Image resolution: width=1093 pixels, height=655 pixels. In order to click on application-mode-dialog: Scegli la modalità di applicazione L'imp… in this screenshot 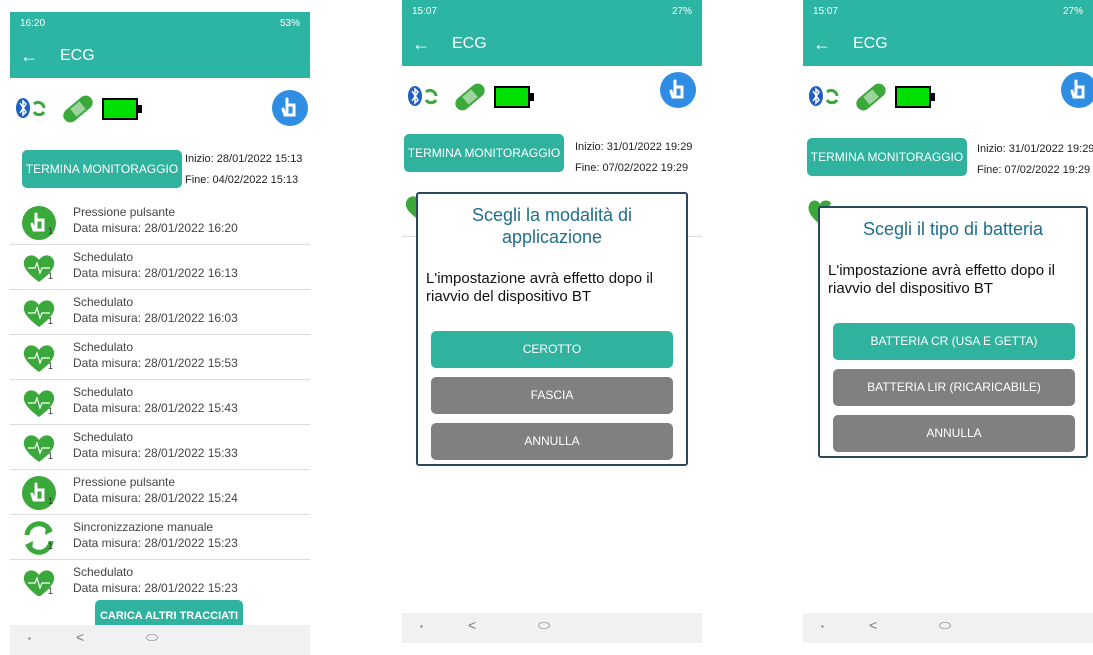, I will do `click(552, 329)`.